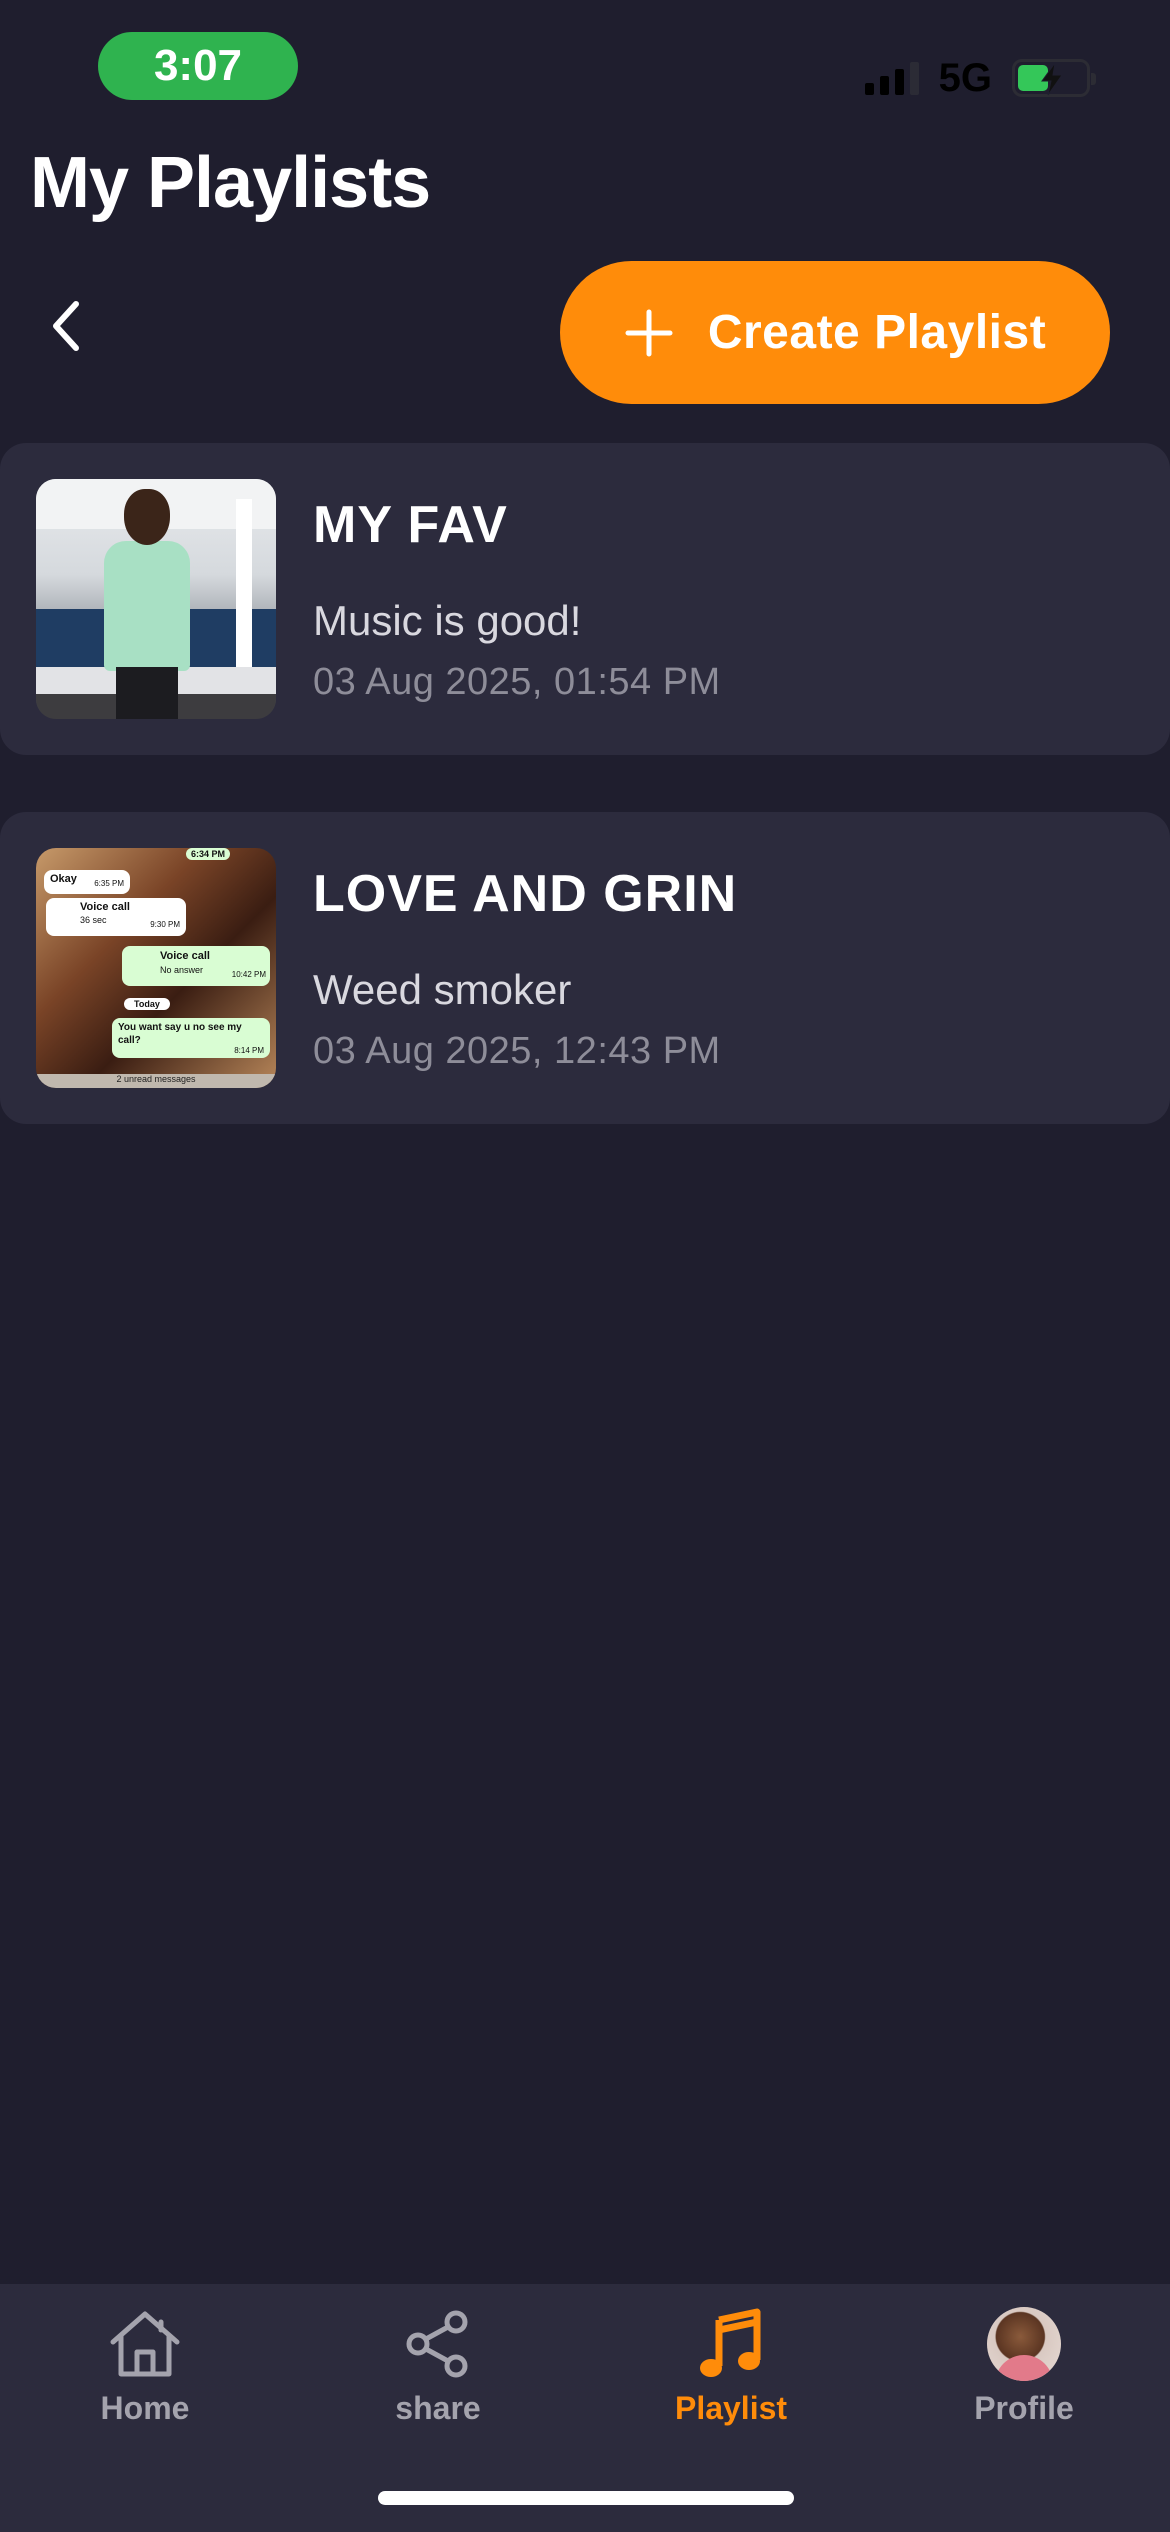  What do you see at coordinates (877, 332) in the screenshot?
I see `create-playlist-label: Create Playlist` at bounding box center [877, 332].